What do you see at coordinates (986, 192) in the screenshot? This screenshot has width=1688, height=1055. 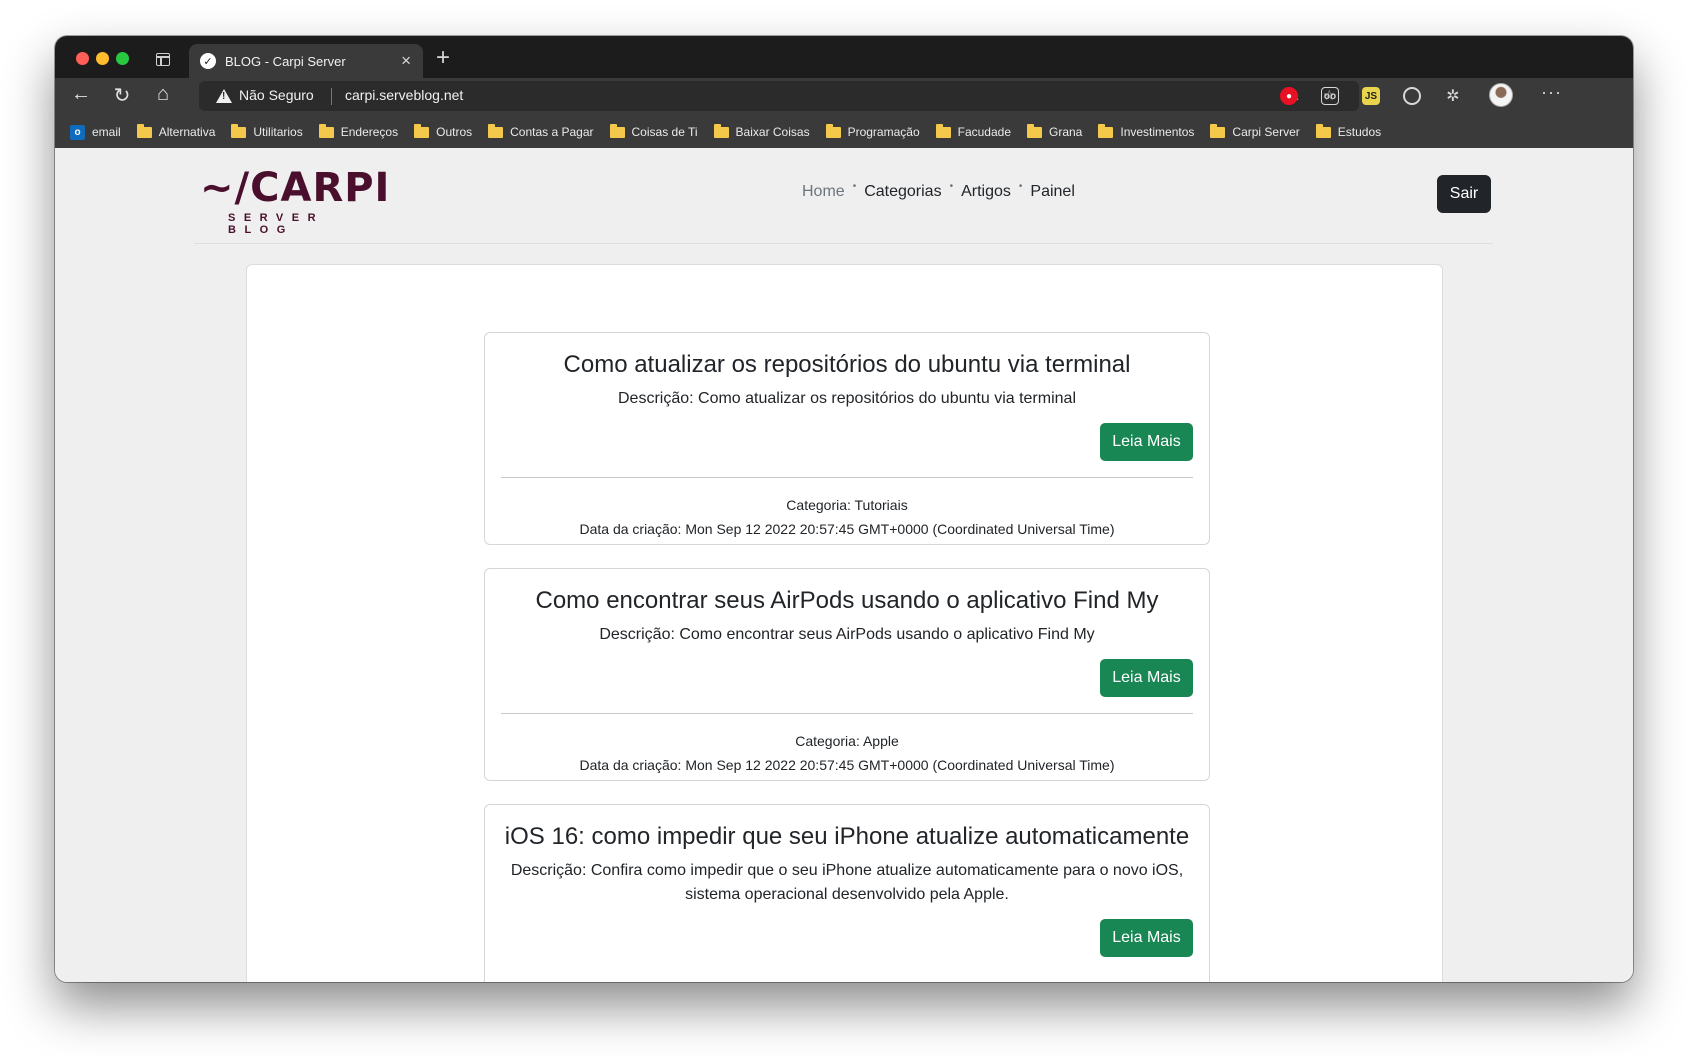 I see `nav-articles: Artigos` at bounding box center [986, 192].